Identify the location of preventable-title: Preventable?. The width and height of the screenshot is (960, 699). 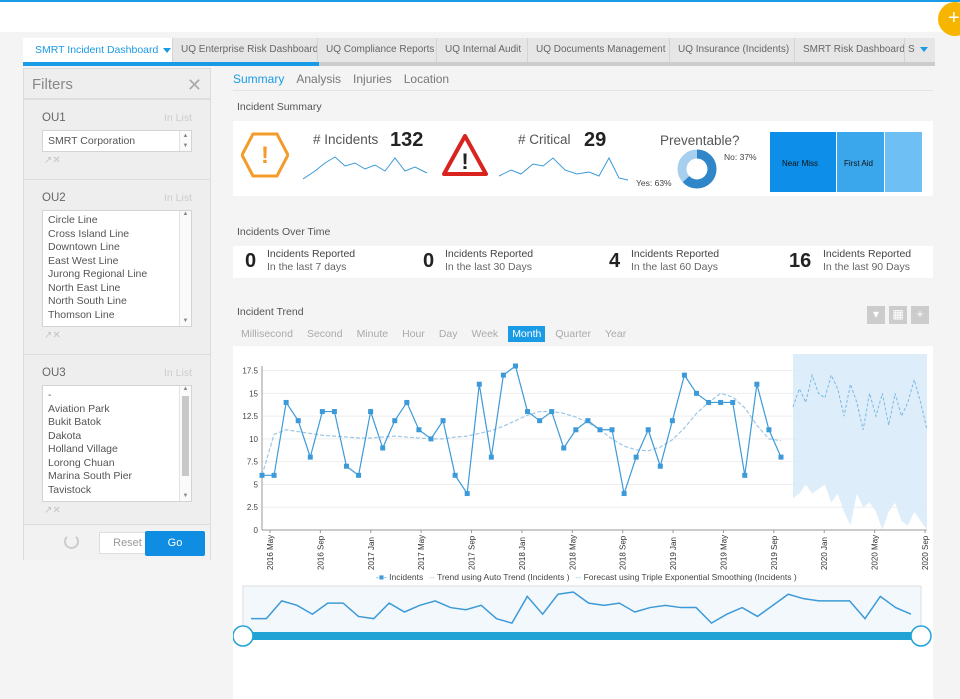
(700, 140).